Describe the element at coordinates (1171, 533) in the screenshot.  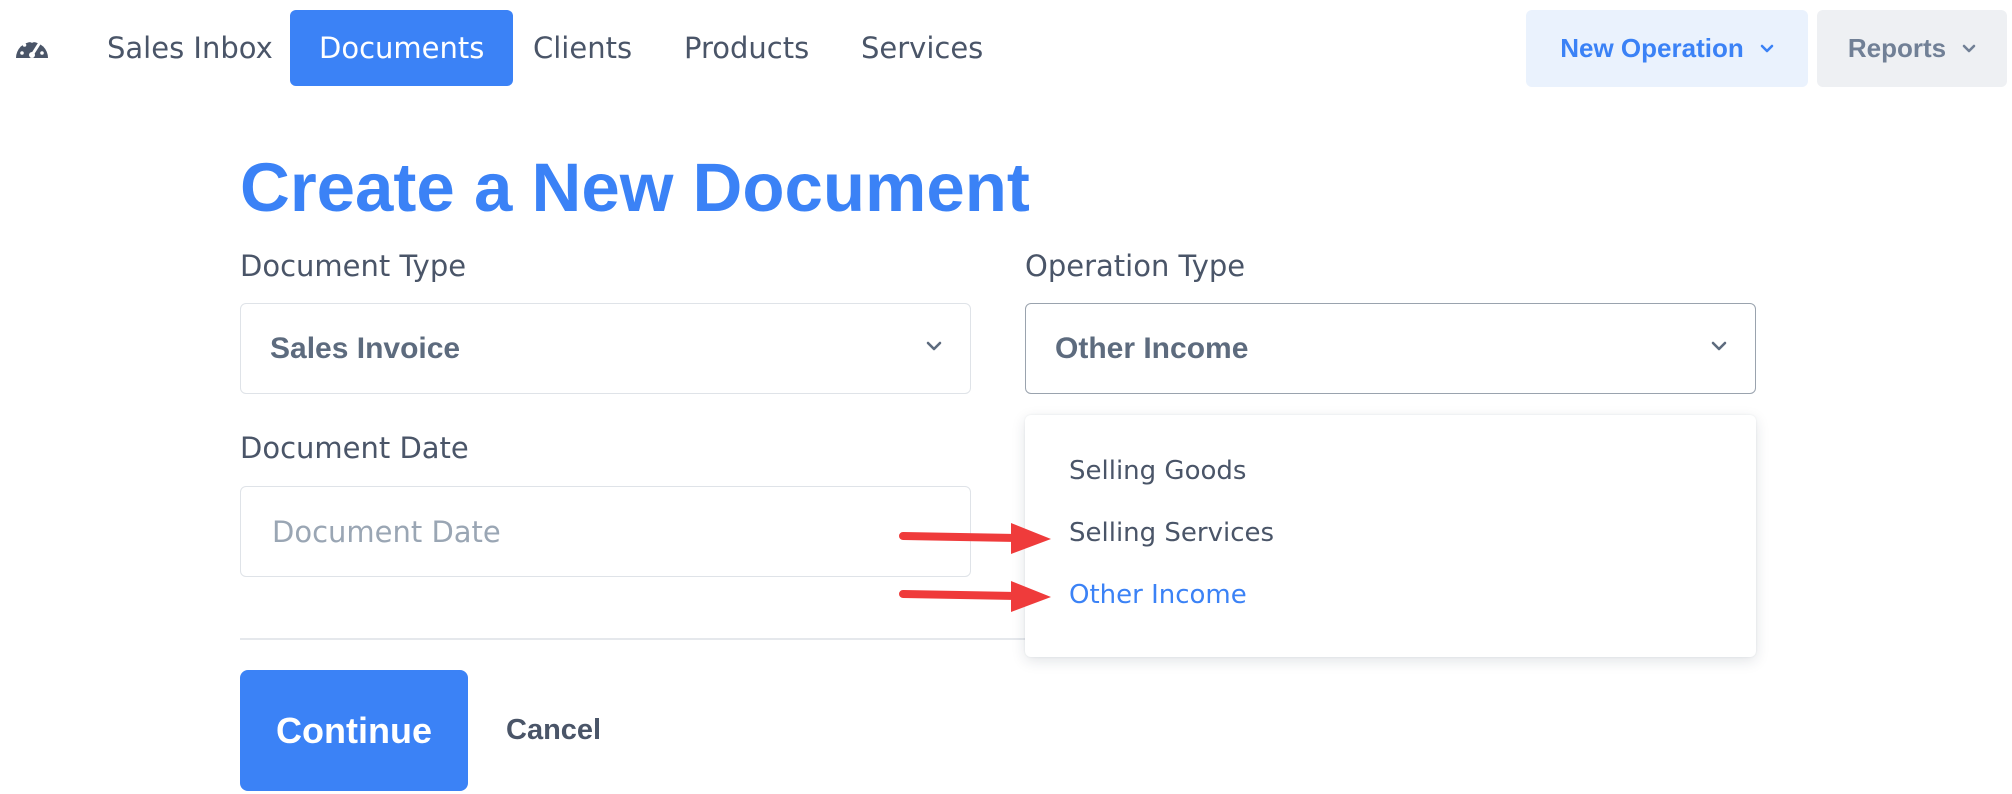
I see `dropdown-option-selling-services: Selling Services` at that location.